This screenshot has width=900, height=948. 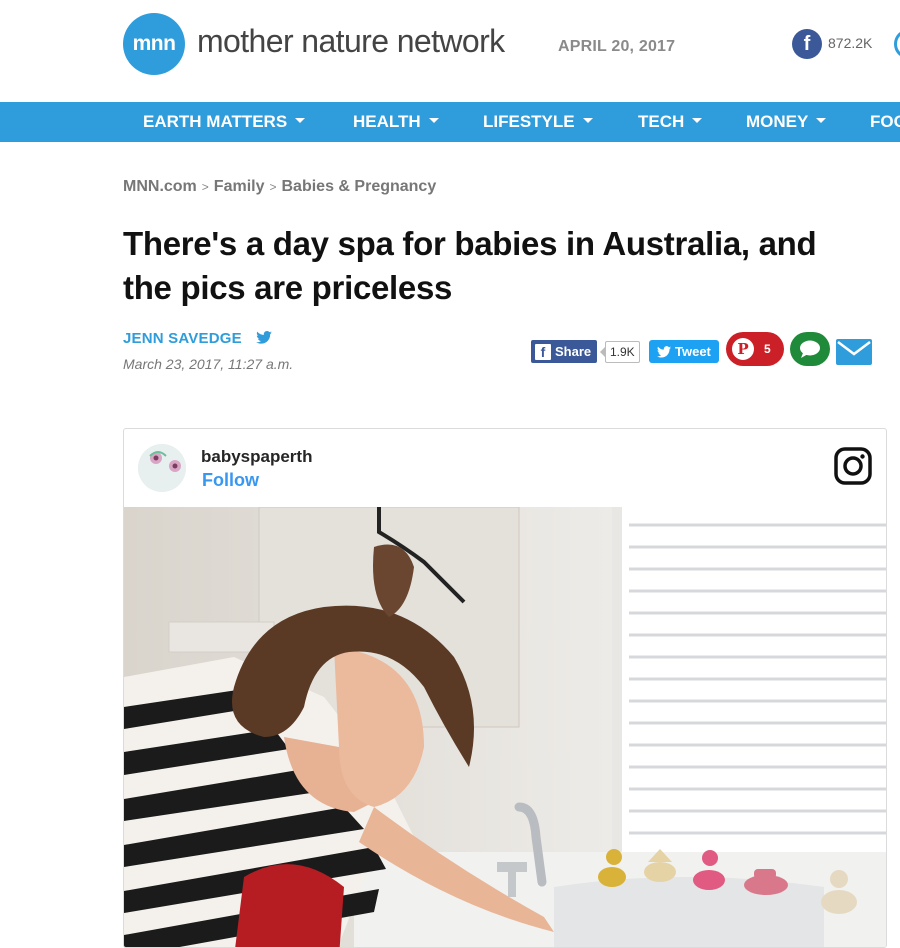 I want to click on site-name: mother nature network, so click(x=351, y=41).